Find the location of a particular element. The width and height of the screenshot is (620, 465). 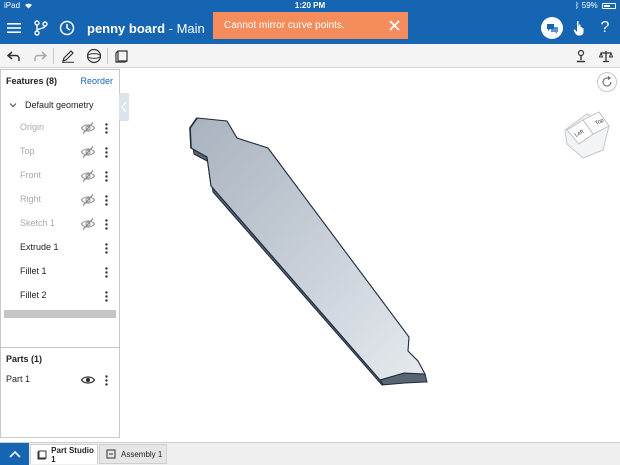

part-box-icon is located at coordinates (122, 56).